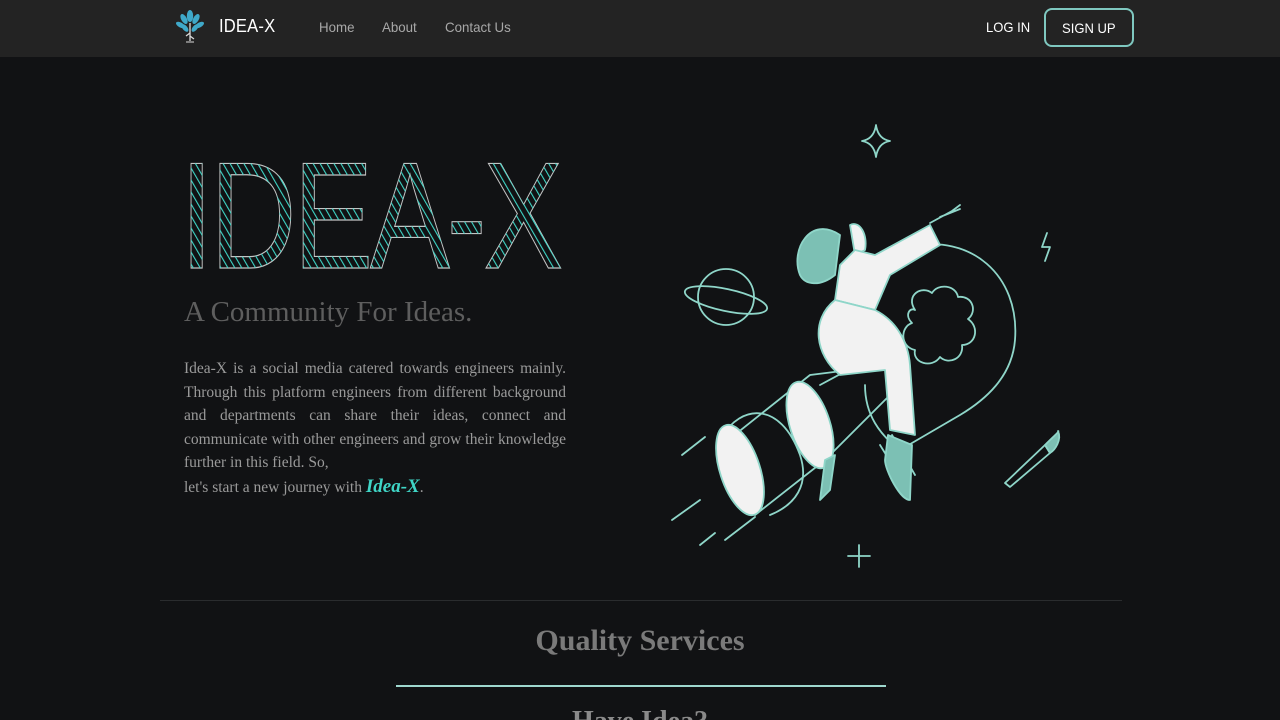 The width and height of the screenshot is (1280, 720). What do you see at coordinates (328, 312) in the screenshot?
I see `hero-tagline: A Community For Ideas.` at bounding box center [328, 312].